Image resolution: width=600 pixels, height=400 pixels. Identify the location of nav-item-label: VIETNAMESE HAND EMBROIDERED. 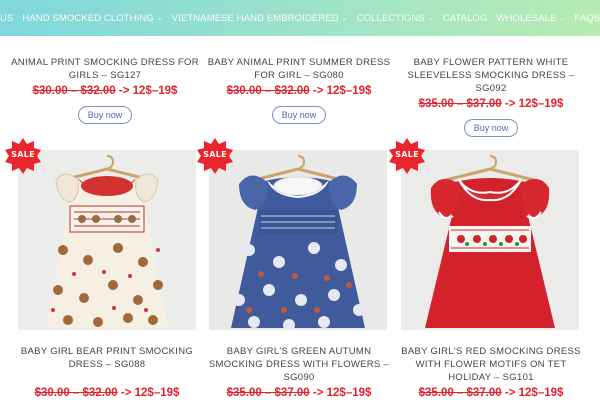
(255, 18).